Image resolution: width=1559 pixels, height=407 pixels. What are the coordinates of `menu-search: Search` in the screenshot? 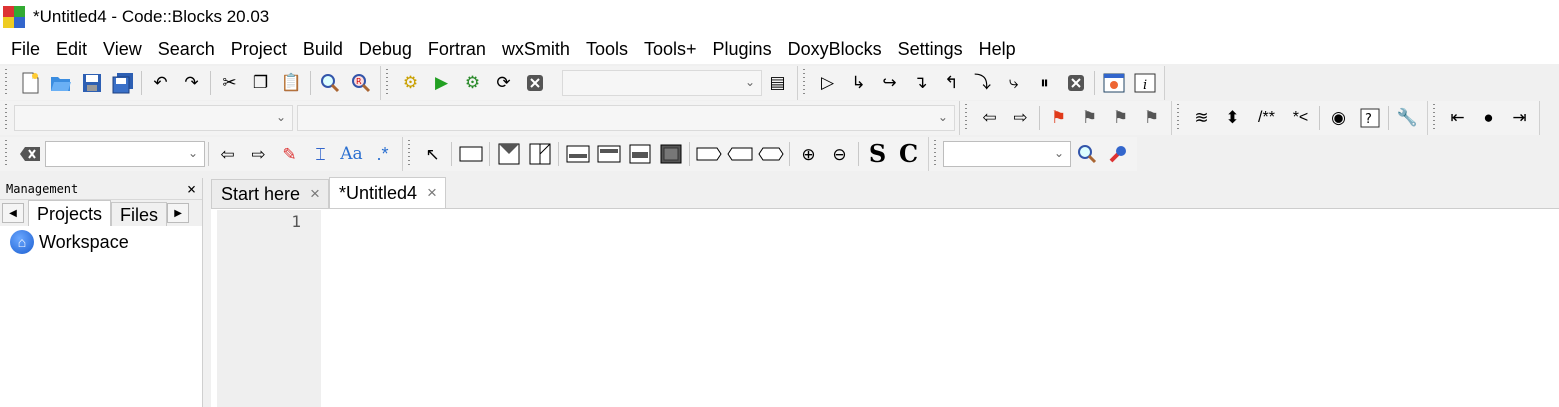 It's located at (186, 49).